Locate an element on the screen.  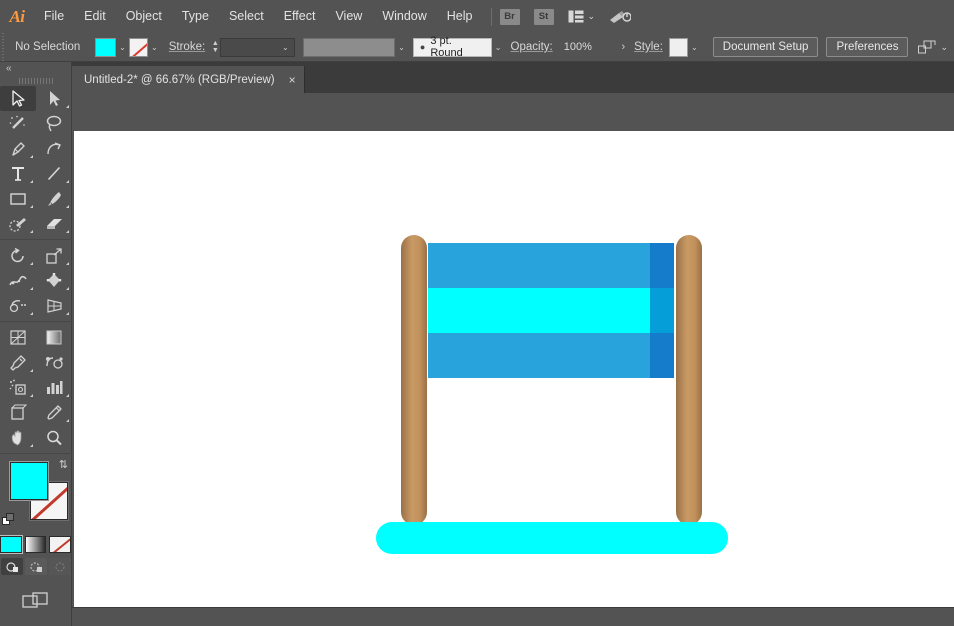
width-tool is located at coordinates (18, 280).